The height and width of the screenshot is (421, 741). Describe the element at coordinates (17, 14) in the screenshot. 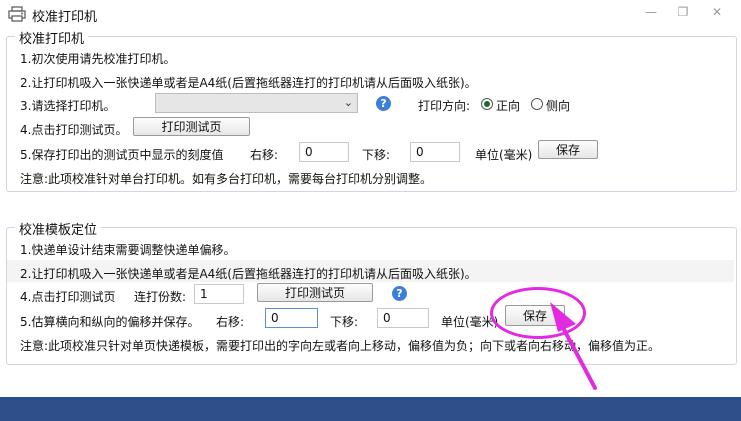

I see `printer-app-icon` at that location.